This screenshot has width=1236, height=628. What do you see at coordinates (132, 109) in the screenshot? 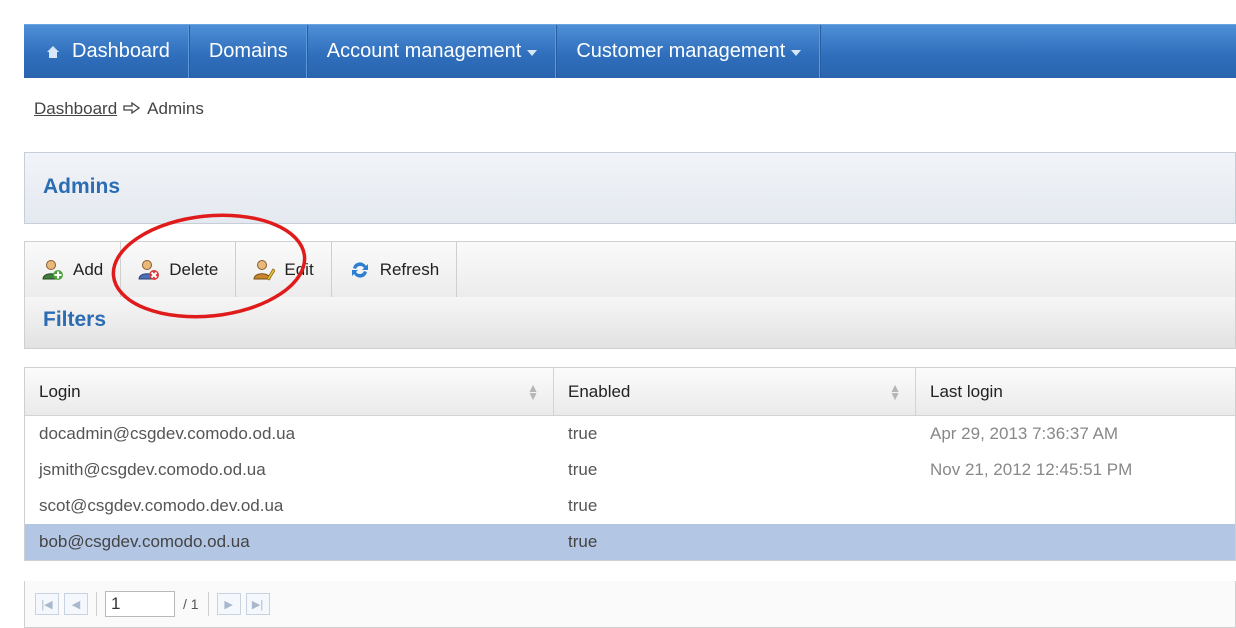
I see `arrow-right-icon` at bounding box center [132, 109].